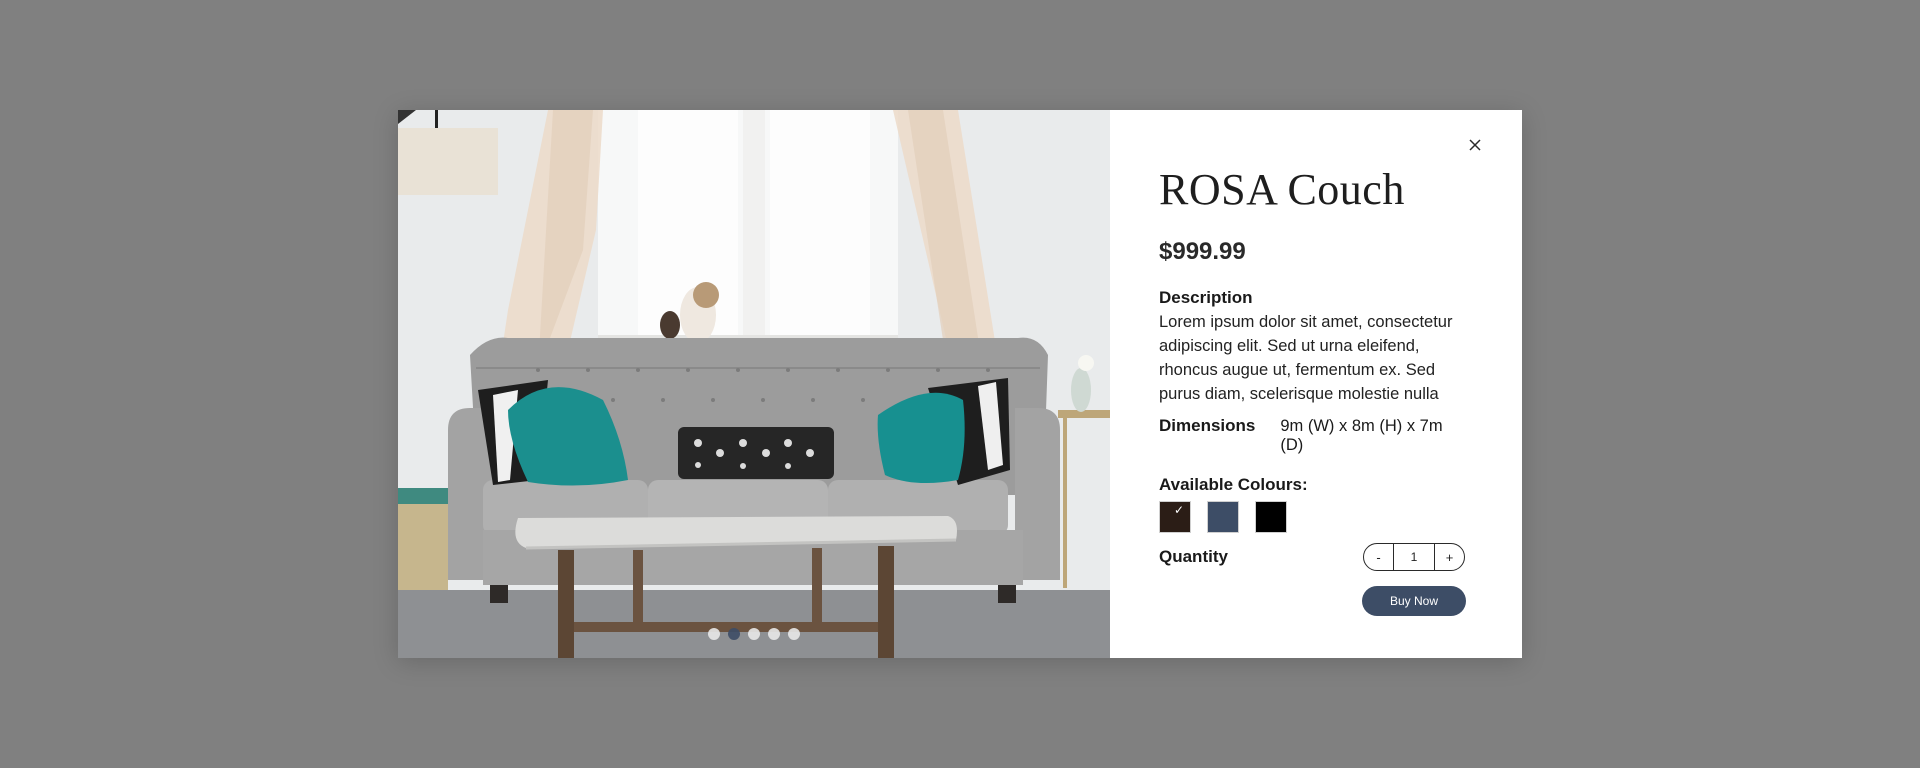 This screenshot has width=1920, height=768. Describe the element at coordinates (1361, 436) in the screenshot. I see `dimensions-value: 9m (W) x 8m (H) x 7m (D)` at that location.